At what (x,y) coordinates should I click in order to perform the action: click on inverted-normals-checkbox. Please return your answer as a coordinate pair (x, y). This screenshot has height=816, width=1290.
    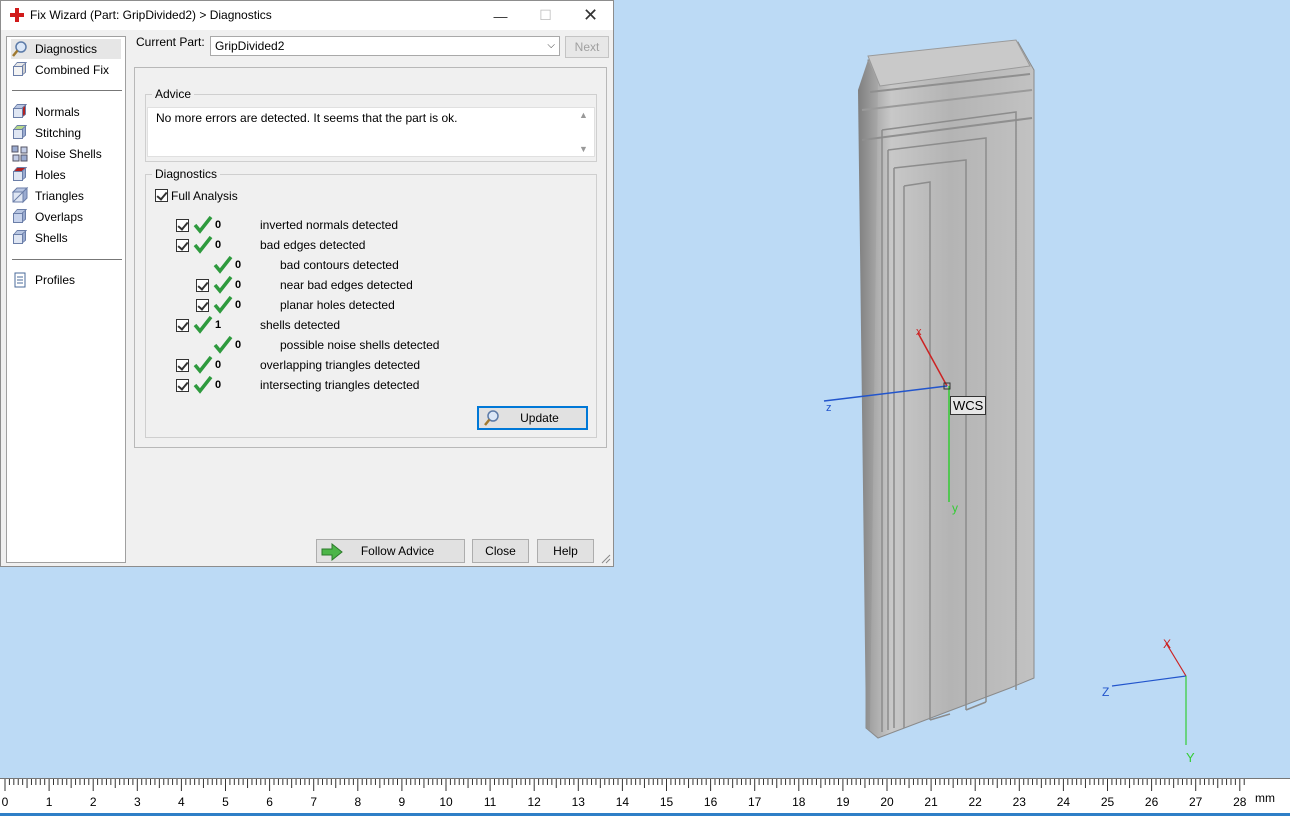
    Looking at the image, I should click on (182, 225).